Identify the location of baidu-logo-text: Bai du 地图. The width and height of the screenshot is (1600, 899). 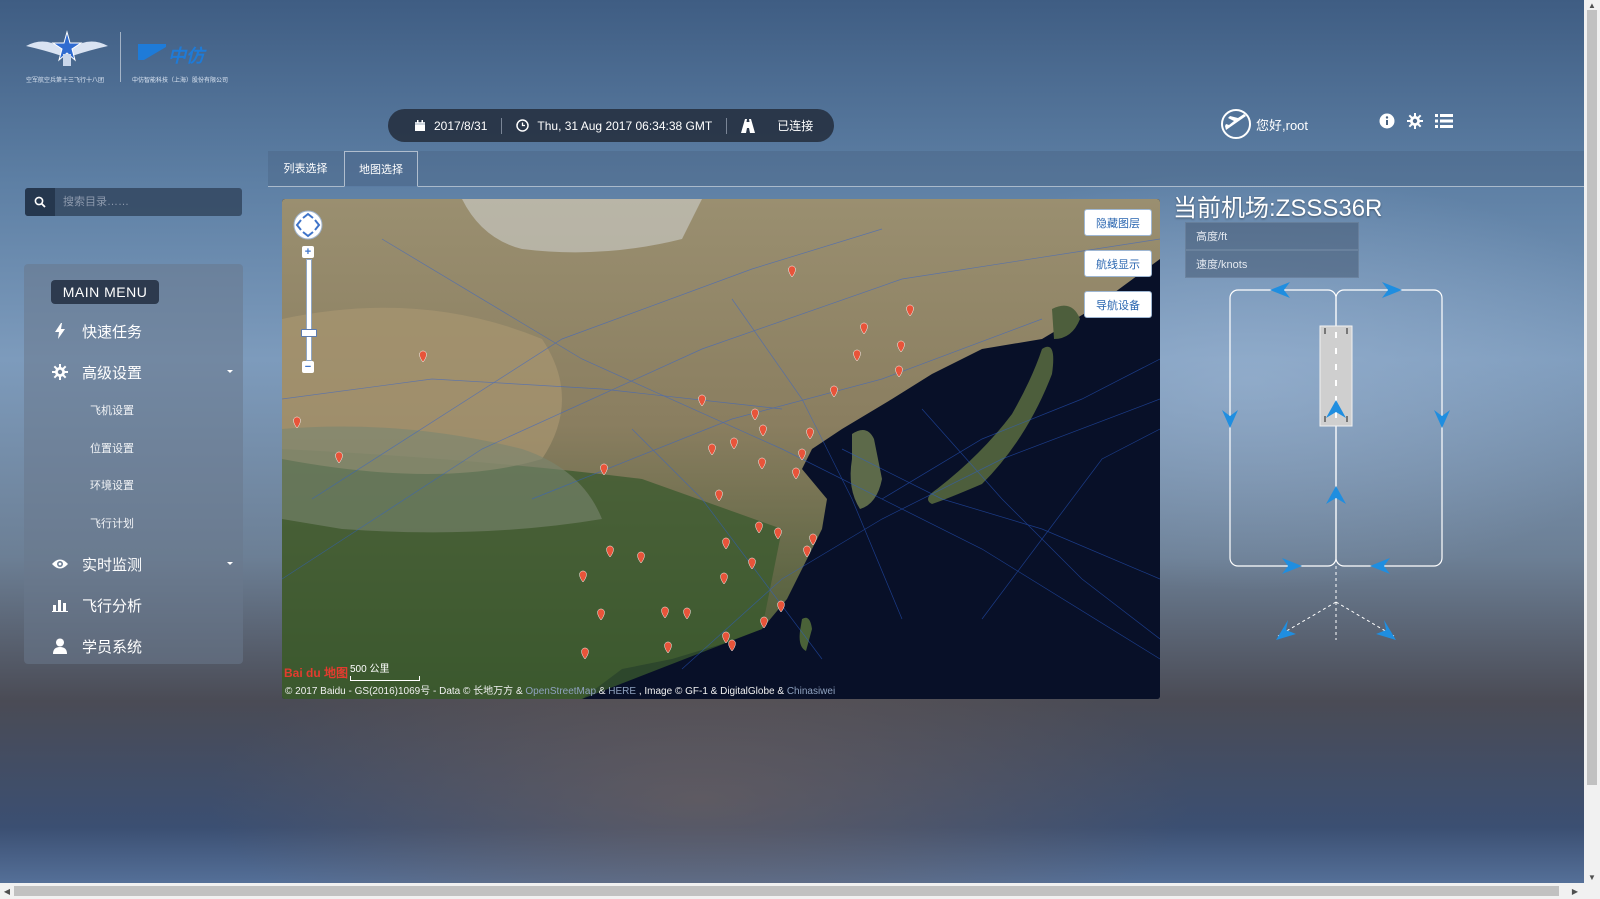
(316, 673).